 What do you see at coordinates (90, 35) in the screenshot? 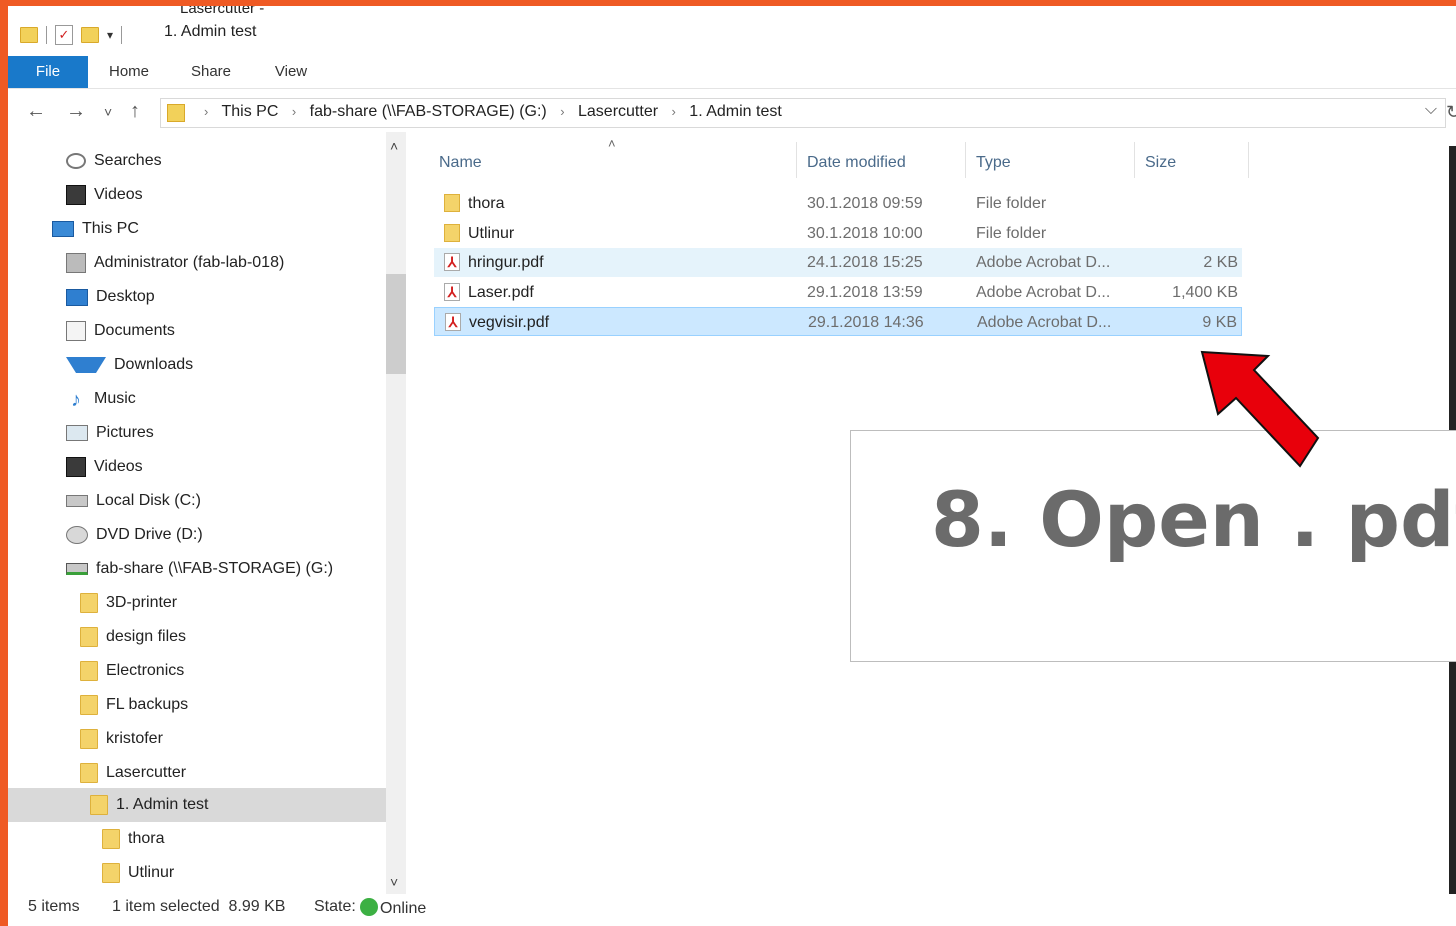
I see `new-folder-icon` at bounding box center [90, 35].